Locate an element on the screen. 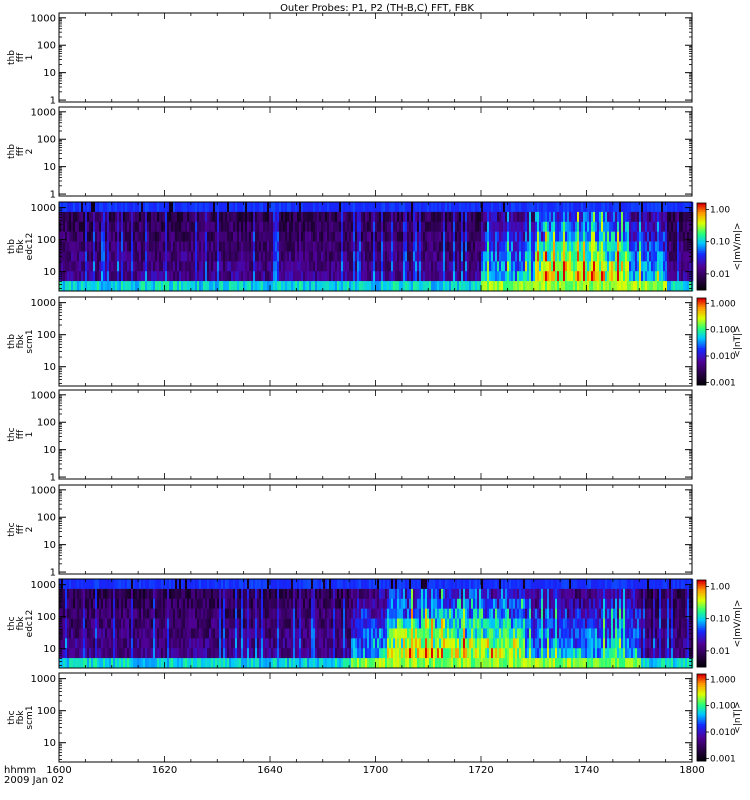  panel-thc-fff-2: 1101001000thc fff 2 is located at coordinates (350, 531).